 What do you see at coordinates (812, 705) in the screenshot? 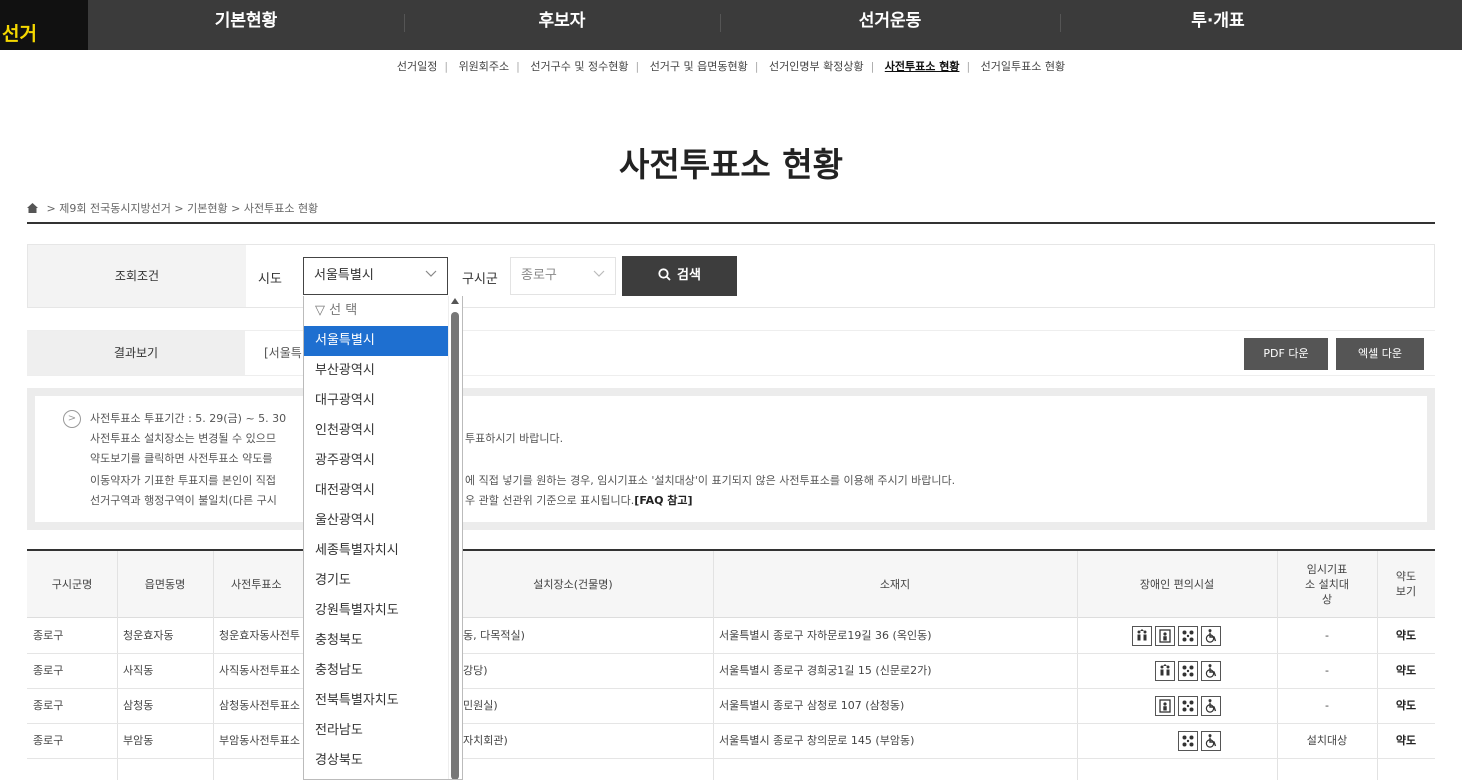
I see `cell-address: 서울특별시 종로구 삼청로 107 (삼청동)` at bounding box center [812, 705].